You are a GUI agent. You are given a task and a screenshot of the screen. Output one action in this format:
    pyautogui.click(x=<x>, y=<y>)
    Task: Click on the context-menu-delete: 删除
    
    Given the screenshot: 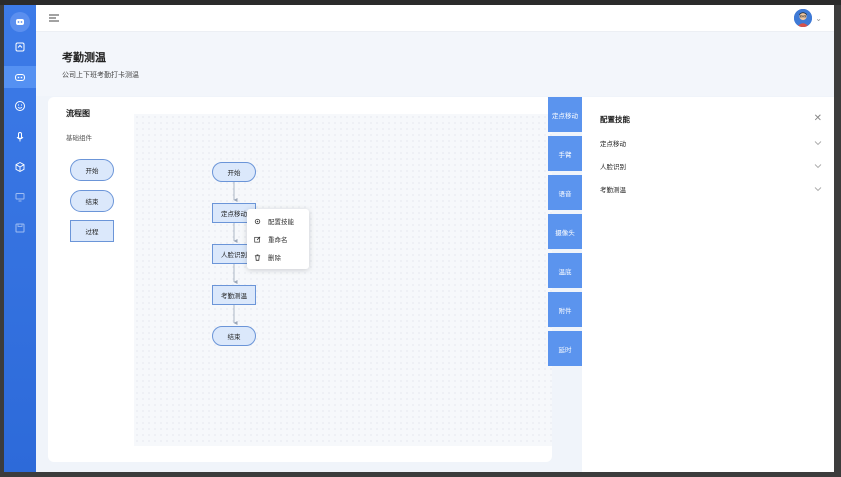 What is the action you would take?
    pyautogui.click(x=267, y=257)
    